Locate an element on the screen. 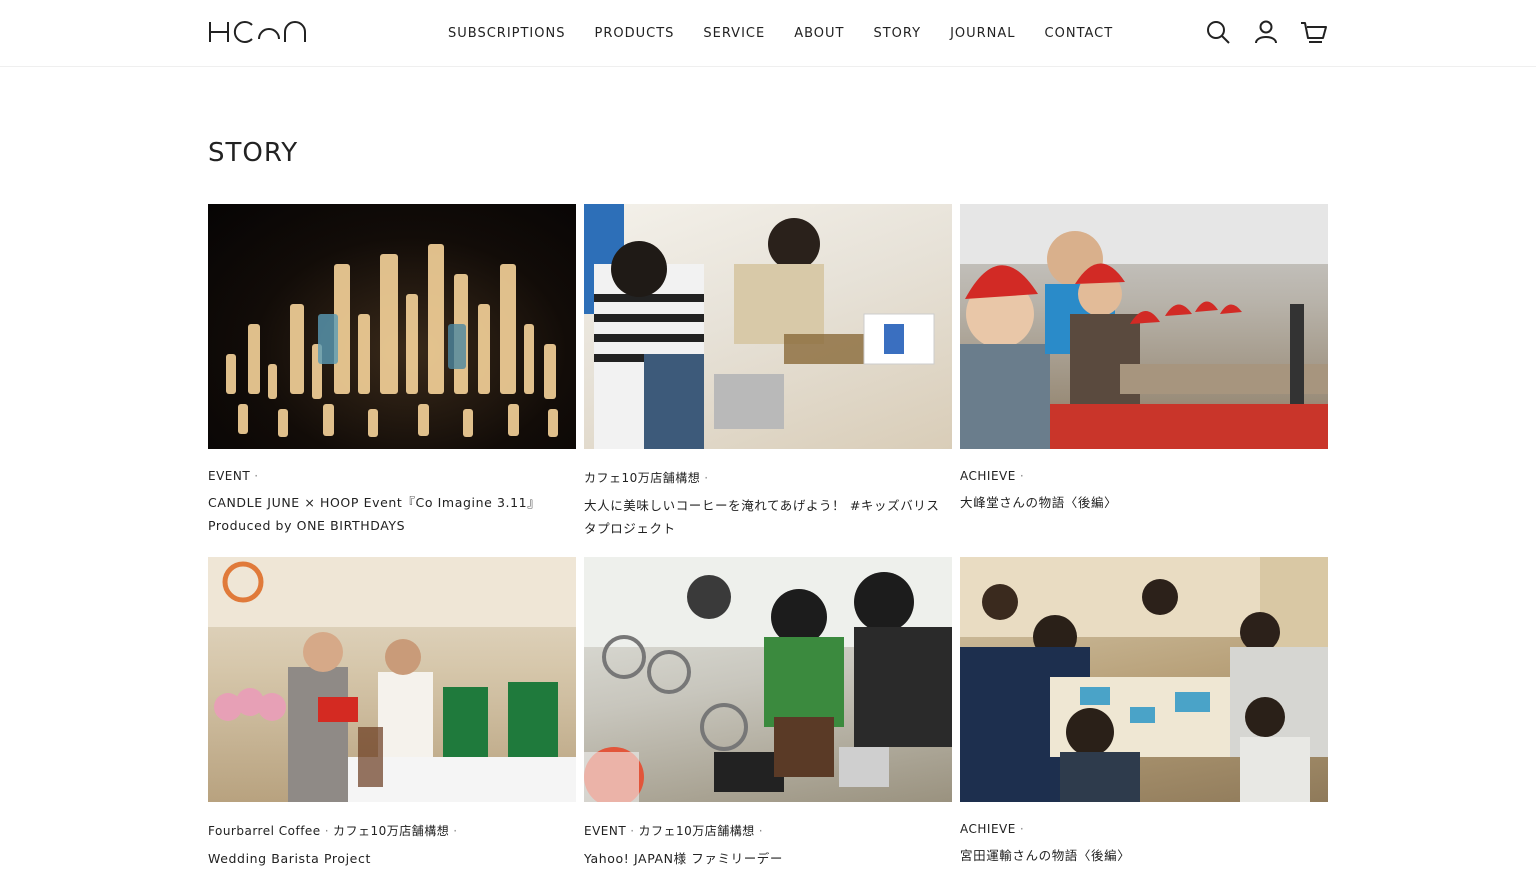 The height and width of the screenshot is (870, 1536). nav-journal: JOURNAL is located at coordinates (982, 33).